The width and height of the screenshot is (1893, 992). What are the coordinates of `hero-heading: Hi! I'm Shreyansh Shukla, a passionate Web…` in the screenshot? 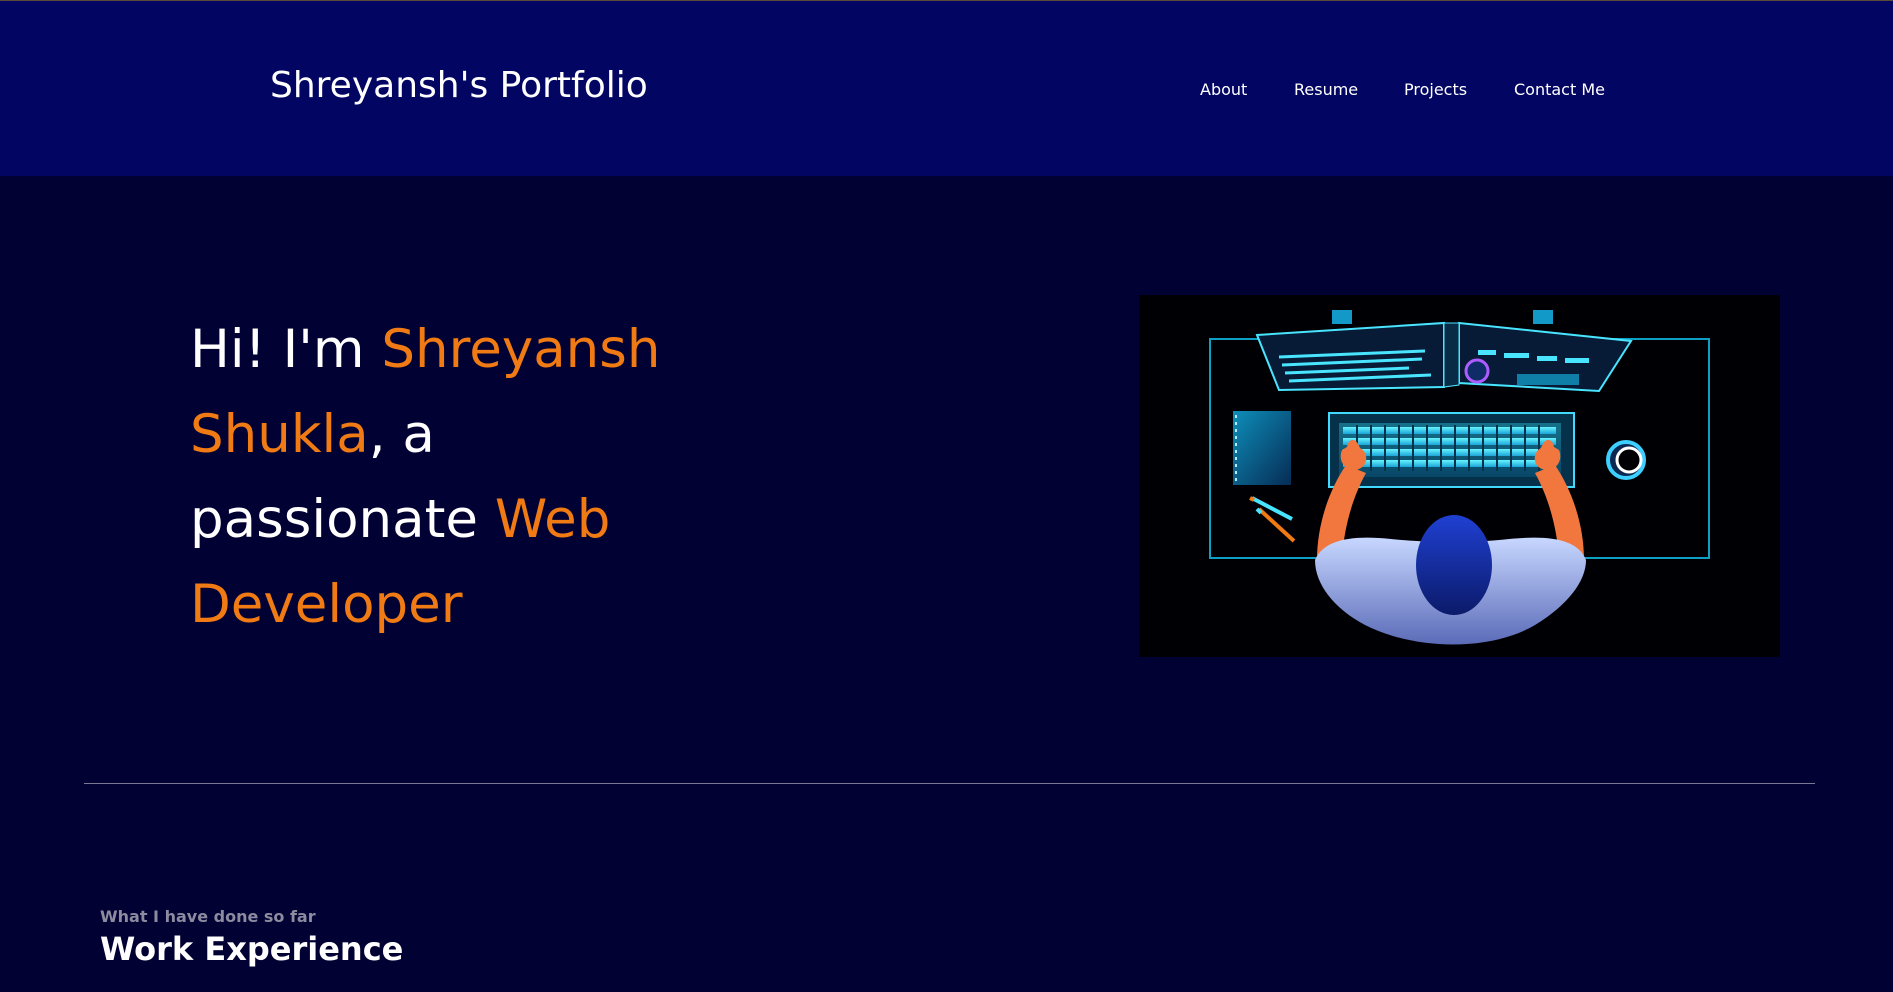 It's located at (450, 477).